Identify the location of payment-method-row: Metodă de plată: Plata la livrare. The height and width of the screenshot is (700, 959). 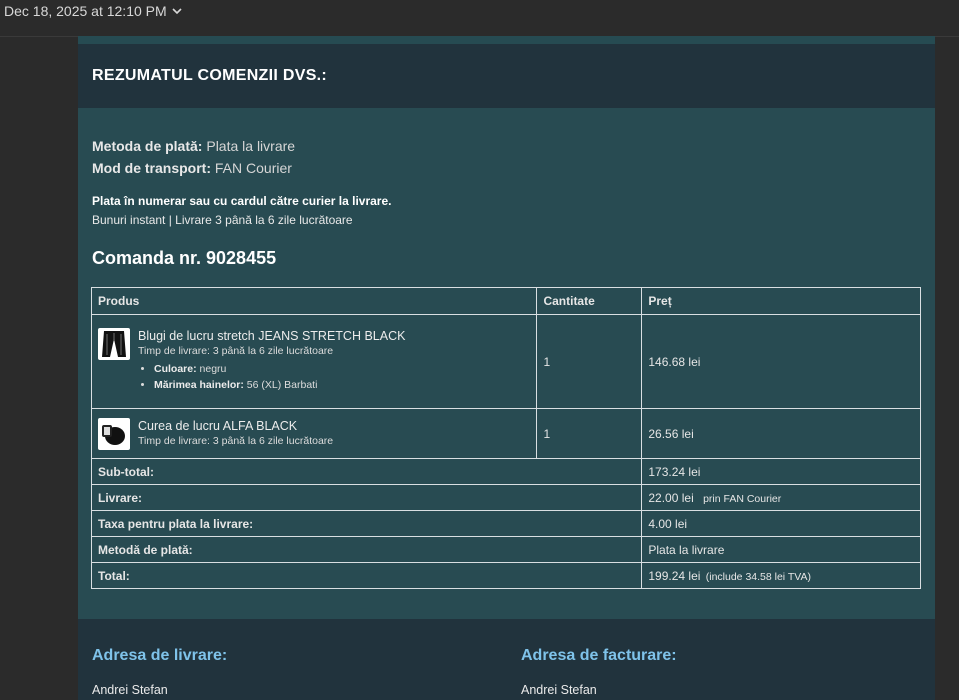
(505, 549).